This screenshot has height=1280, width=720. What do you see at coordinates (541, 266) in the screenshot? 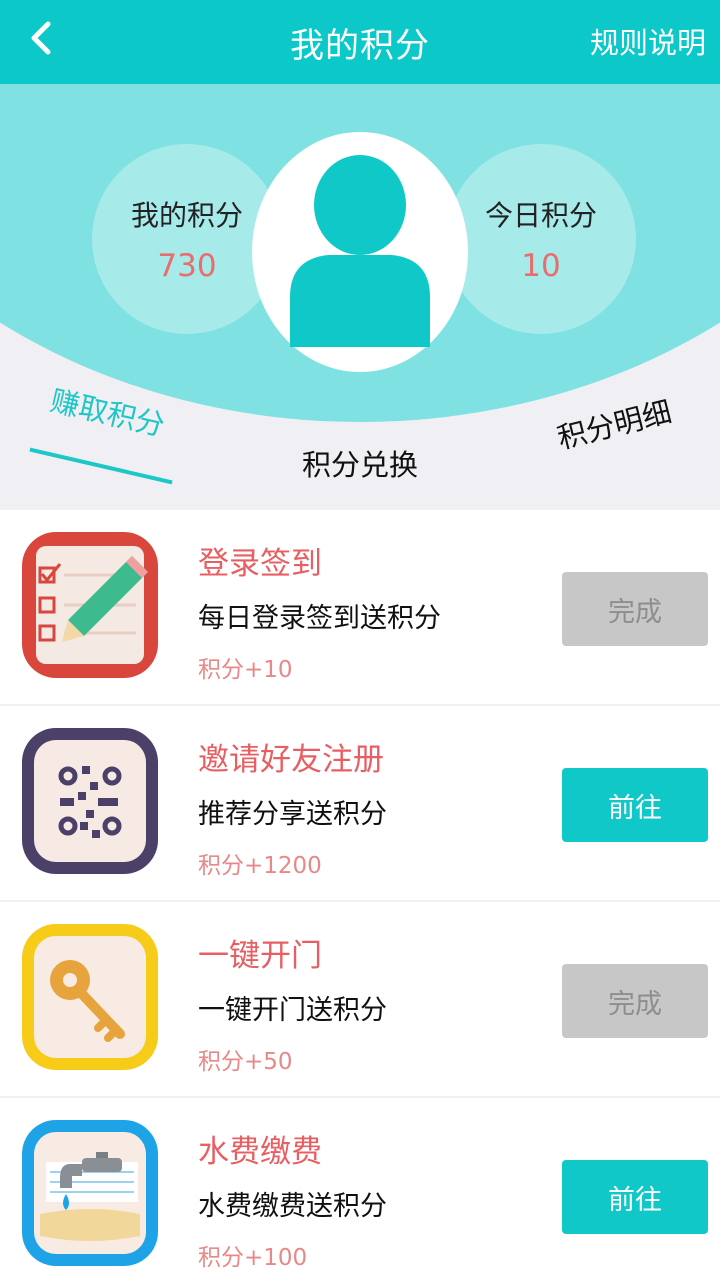
I see `today-points-value: 10` at bounding box center [541, 266].